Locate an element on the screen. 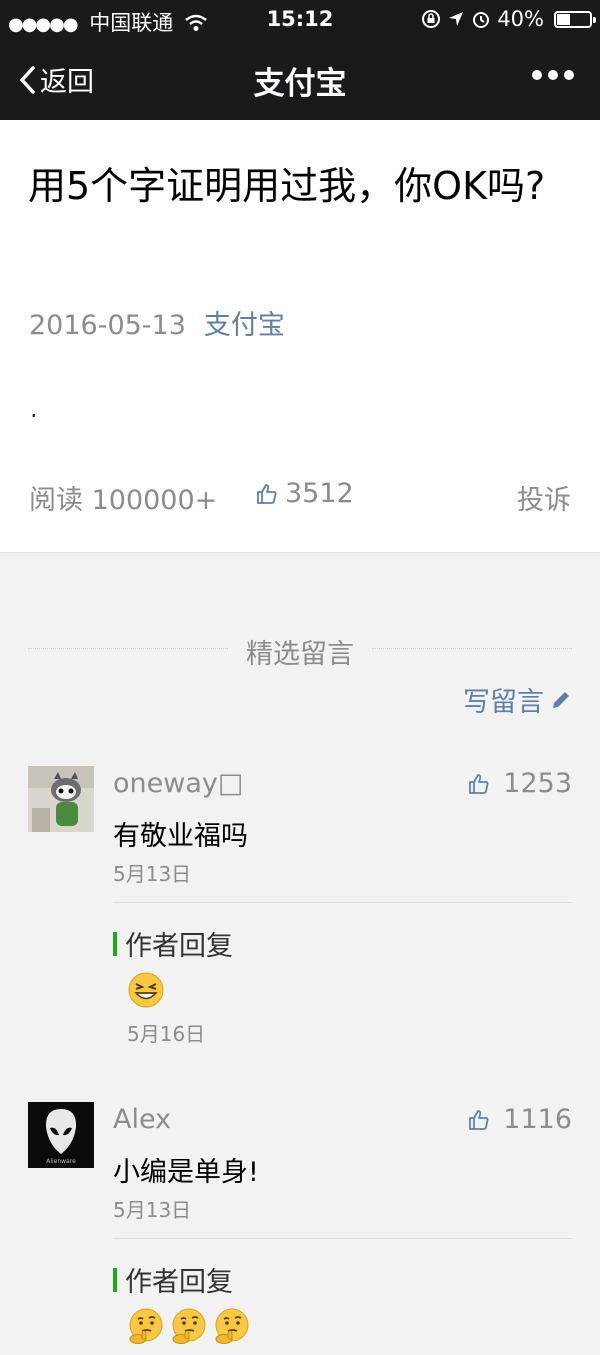 The image size is (600, 1355). comment-text: 有敬业福吗 is located at coordinates (180, 836).